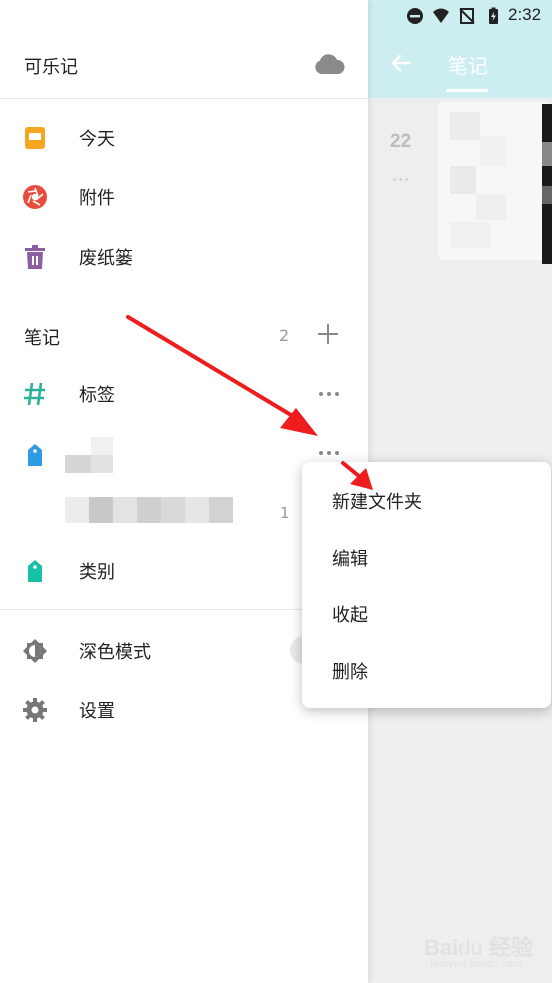  Describe the element at coordinates (350, 672) in the screenshot. I see `menu-item-label: 删除` at that location.